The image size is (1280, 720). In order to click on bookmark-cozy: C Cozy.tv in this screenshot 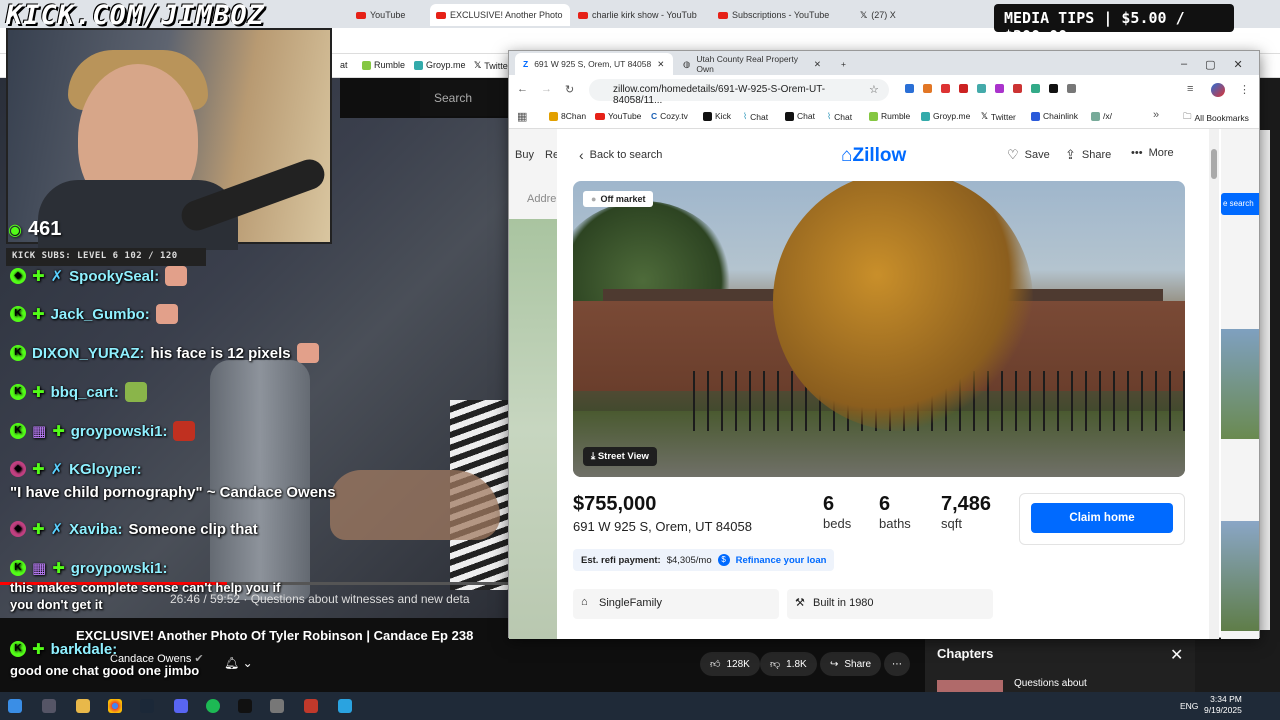, I will do `click(669, 116)`.